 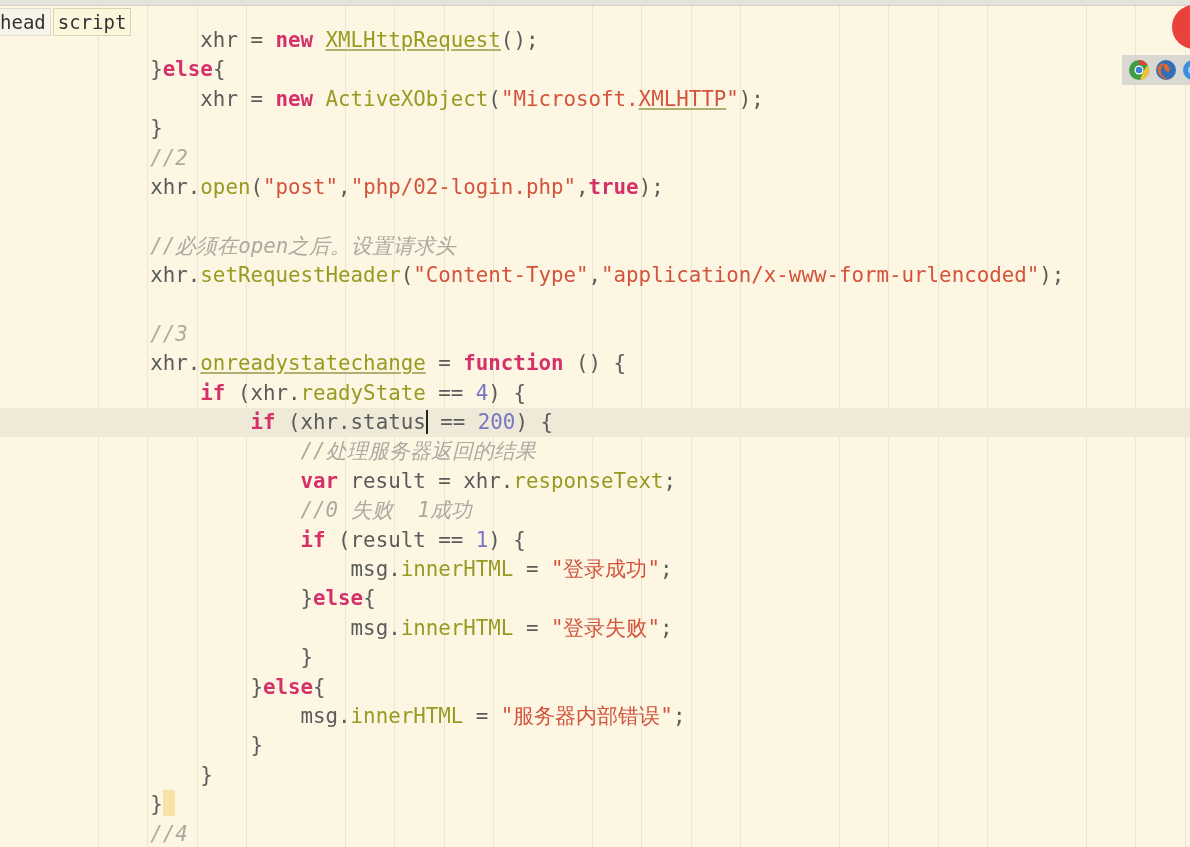 What do you see at coordinates (369, 40) in the screenshot?
I see `code-line: xhr = new XMLHttpRequest();` at bounding box center [369, 40].